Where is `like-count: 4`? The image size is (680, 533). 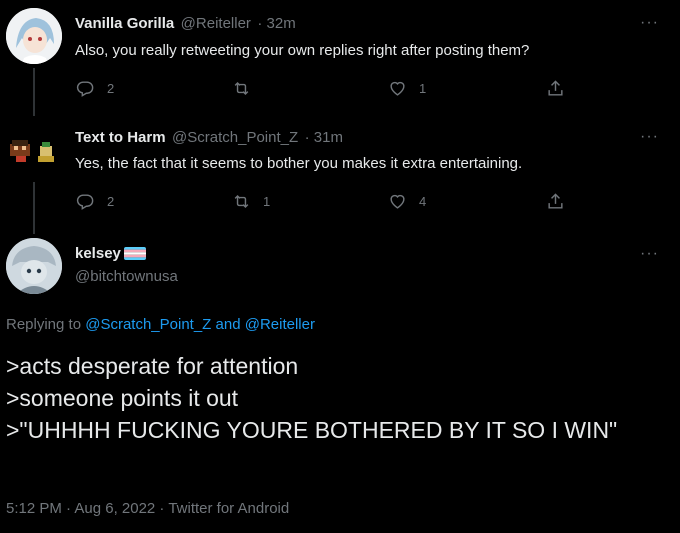 like-count: 4 is located at coordinates (423, 201).